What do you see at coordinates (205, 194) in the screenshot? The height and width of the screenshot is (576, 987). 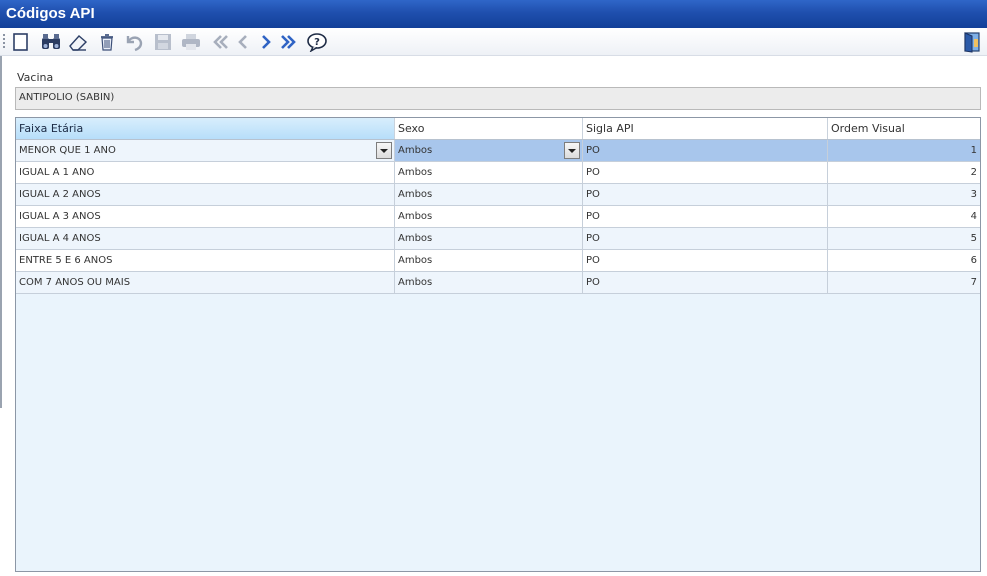 I see `faixa-etaria-cell: IGUAL A 2 ANOS` at bounding box center [205, 194].